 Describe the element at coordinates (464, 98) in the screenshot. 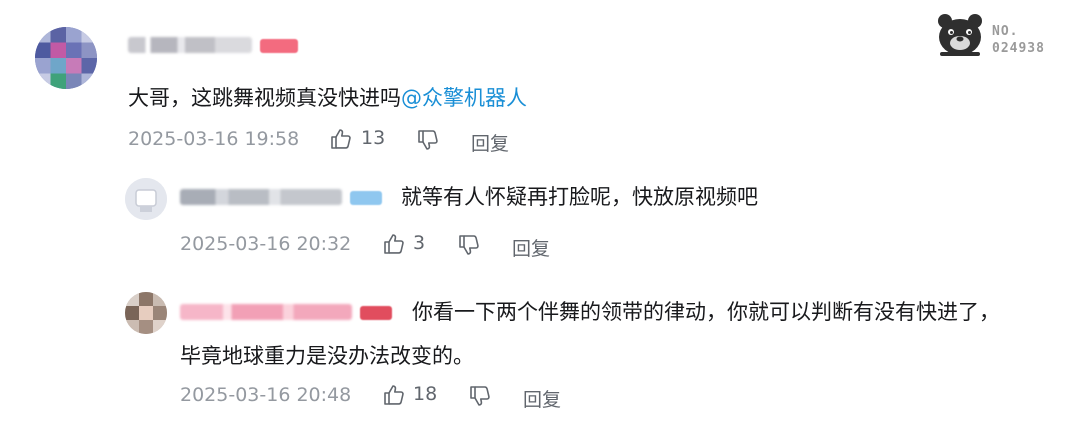

I see `mention-link: @众擎机器人` at that location.